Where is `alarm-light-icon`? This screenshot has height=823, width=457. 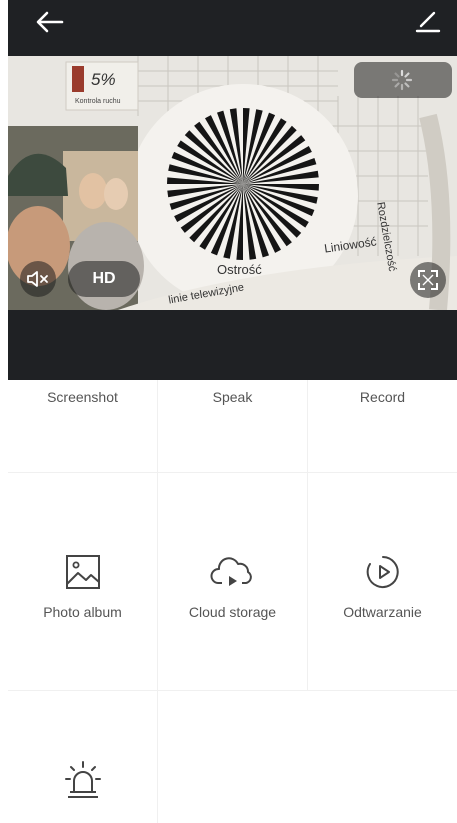 alarm-light-icon is located at coordinates (82, 779).